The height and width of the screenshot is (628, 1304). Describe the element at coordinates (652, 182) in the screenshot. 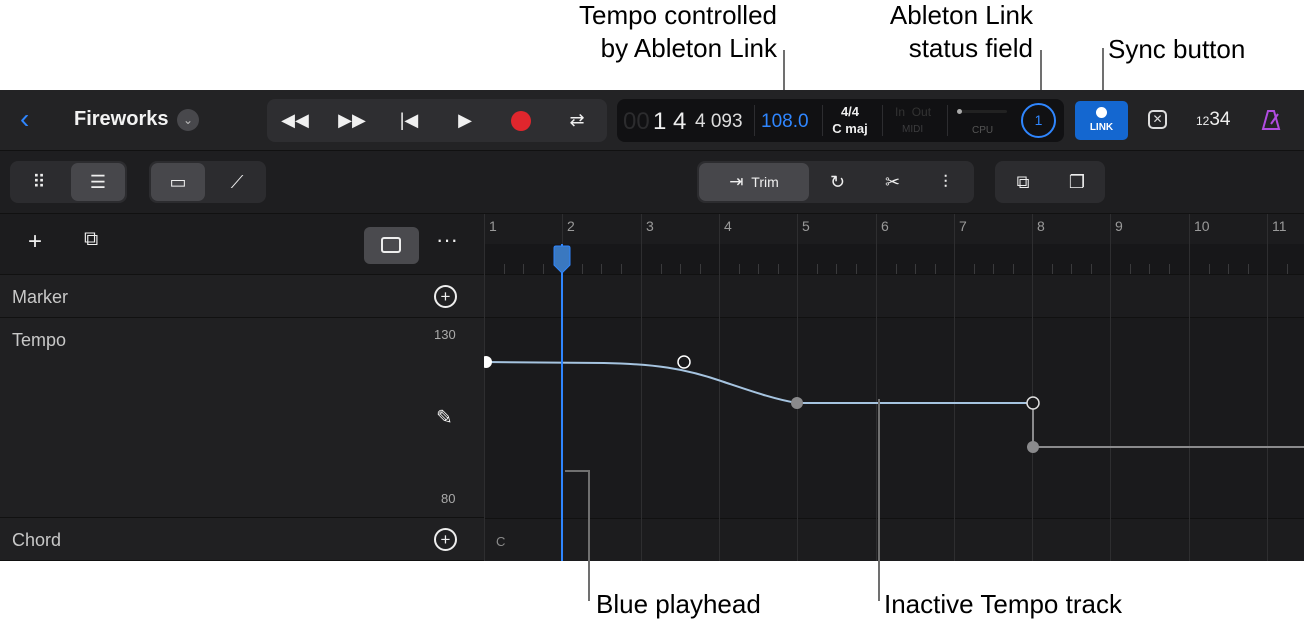

I see `view-toolbar: ⠿ ☰ ▭ ⟋ ⇥ Trim ↻ ✂ ⫶ ⧉ ❐` at that location.